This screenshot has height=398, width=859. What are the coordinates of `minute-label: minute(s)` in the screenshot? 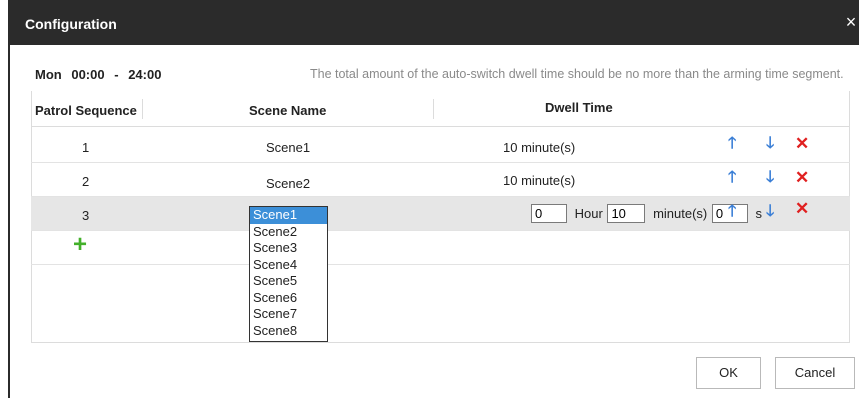 It's located at (680, 213).